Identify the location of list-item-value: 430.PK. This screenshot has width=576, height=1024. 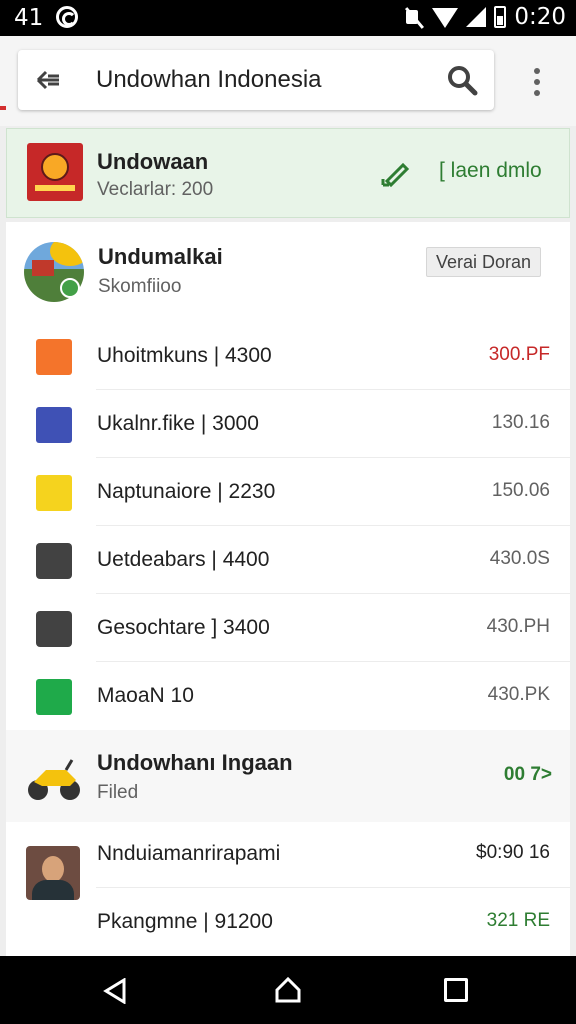
(518, 694).